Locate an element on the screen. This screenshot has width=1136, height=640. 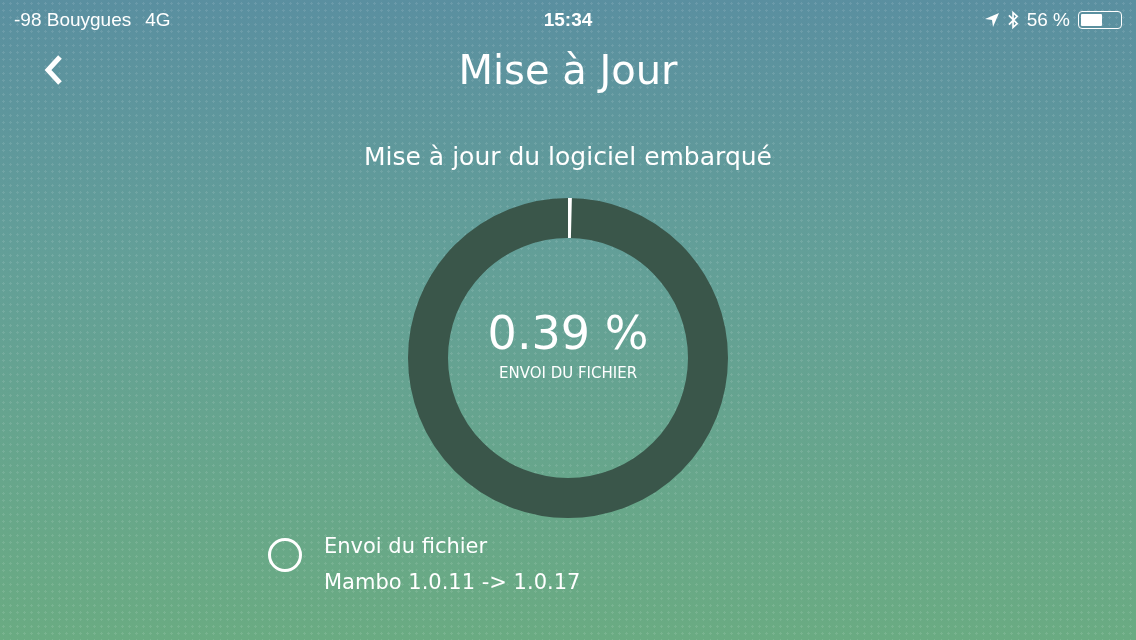
progress-percent: 0.39 % is located at coordinates (568, 333).